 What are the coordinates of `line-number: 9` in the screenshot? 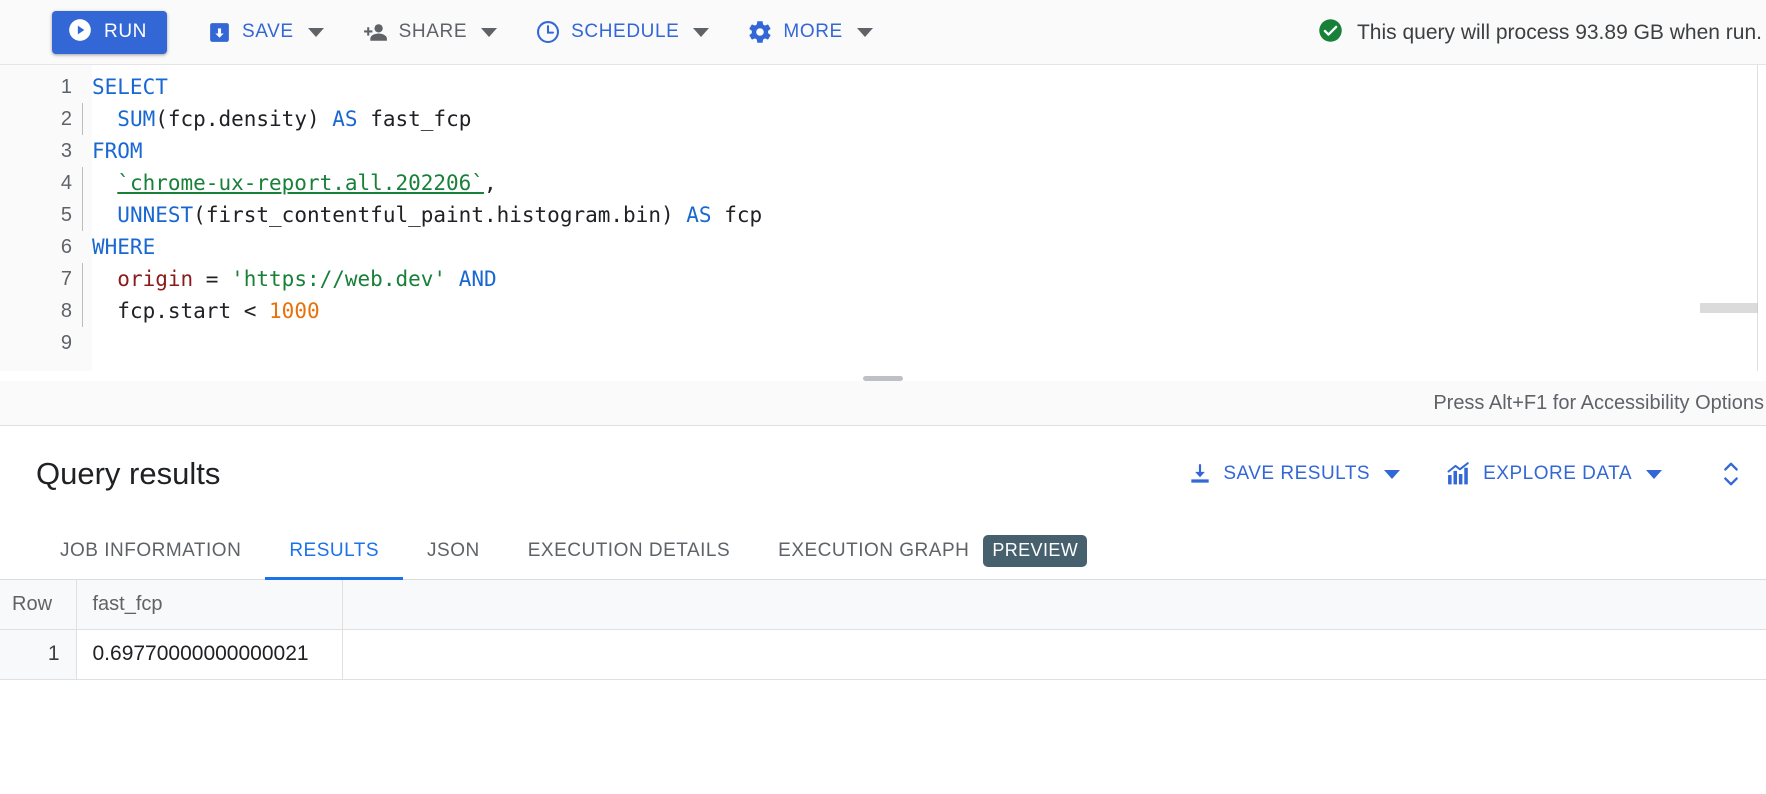 It's located at (66, 343).